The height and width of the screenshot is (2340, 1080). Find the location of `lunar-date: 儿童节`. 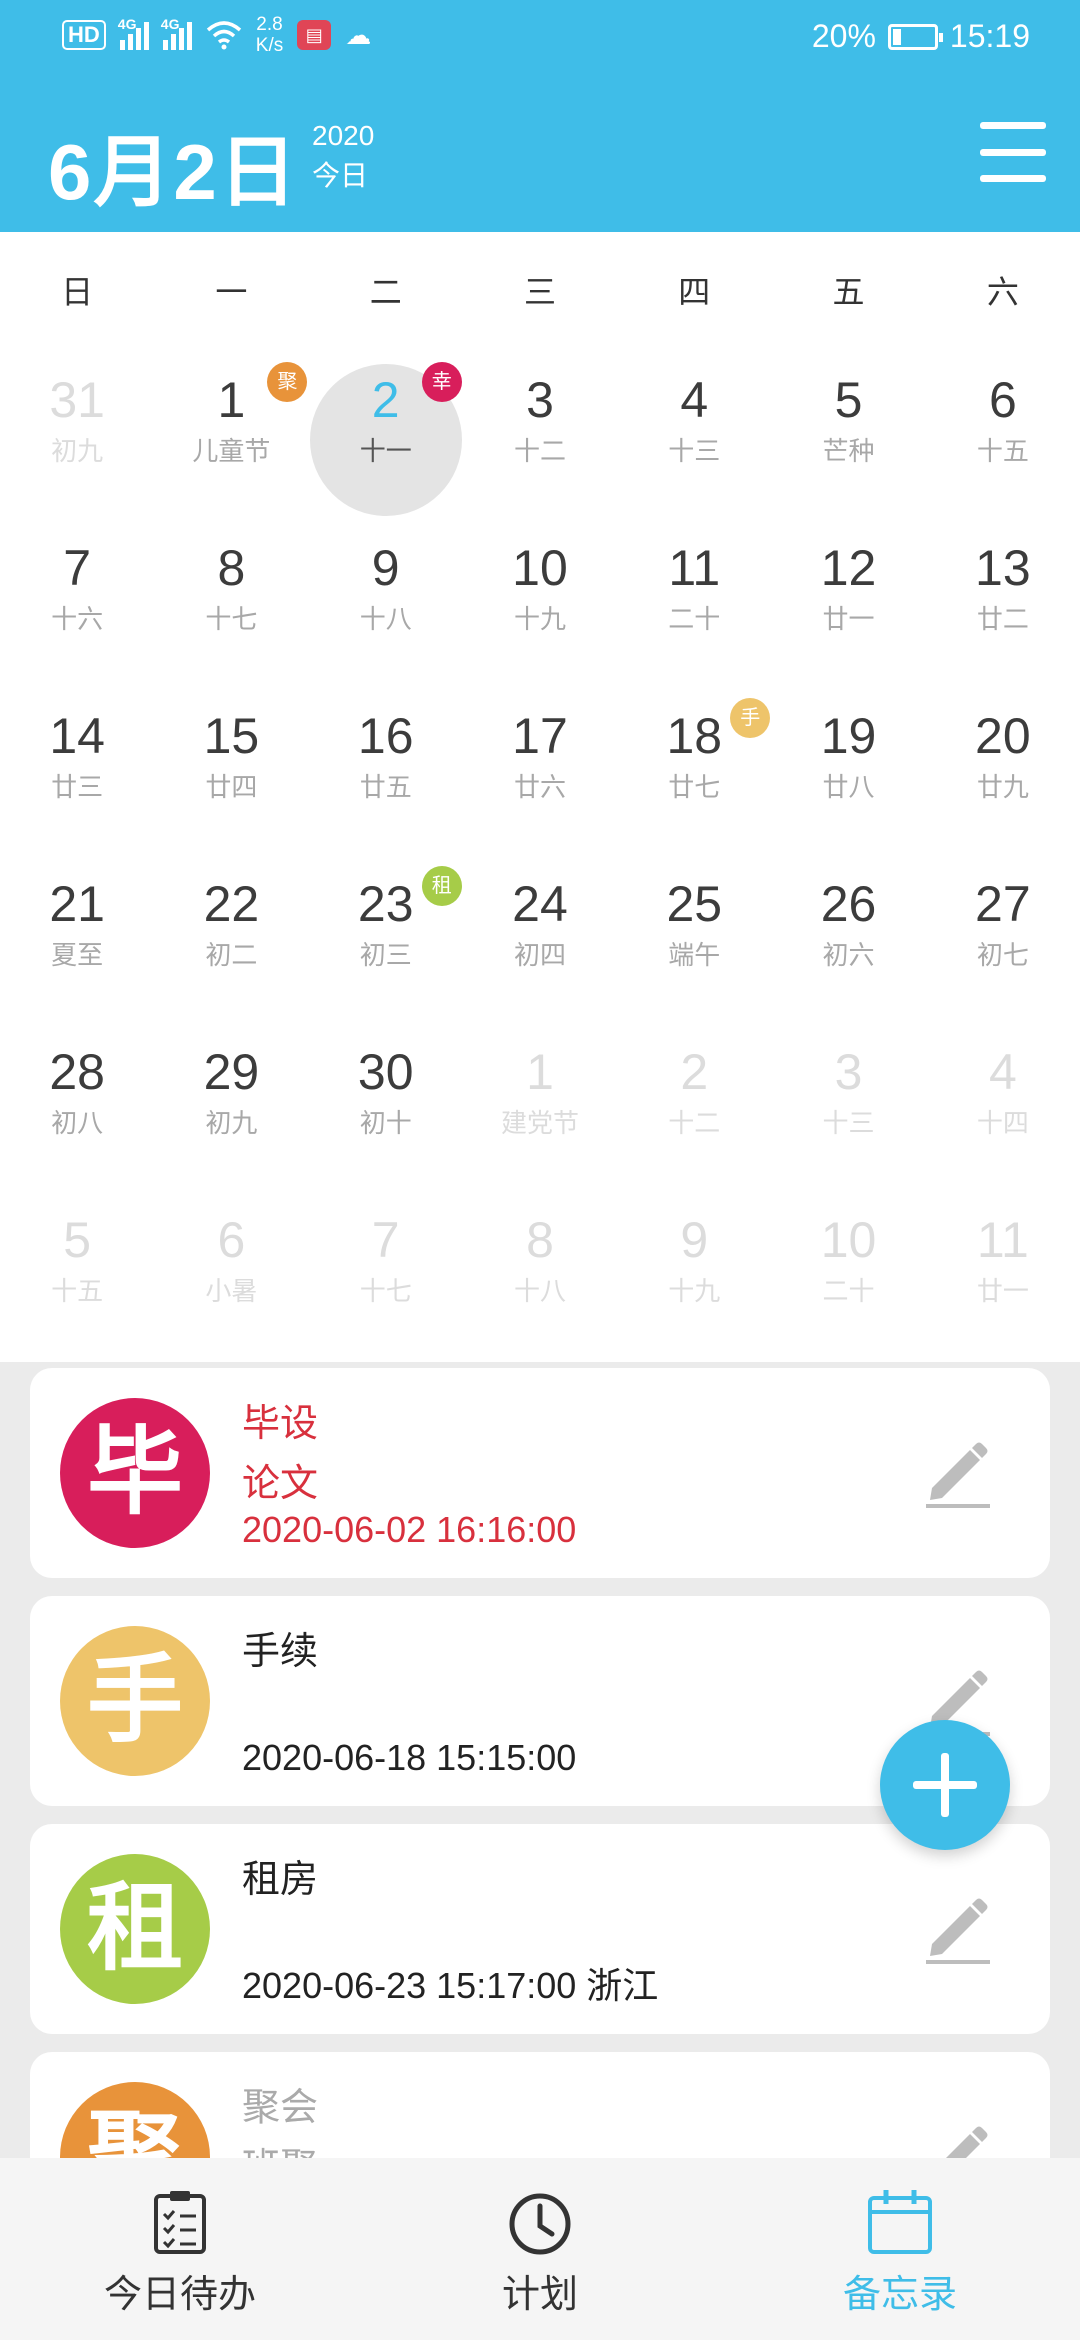

lunar-date: 儿童节 is located at coordinates (231, 451).